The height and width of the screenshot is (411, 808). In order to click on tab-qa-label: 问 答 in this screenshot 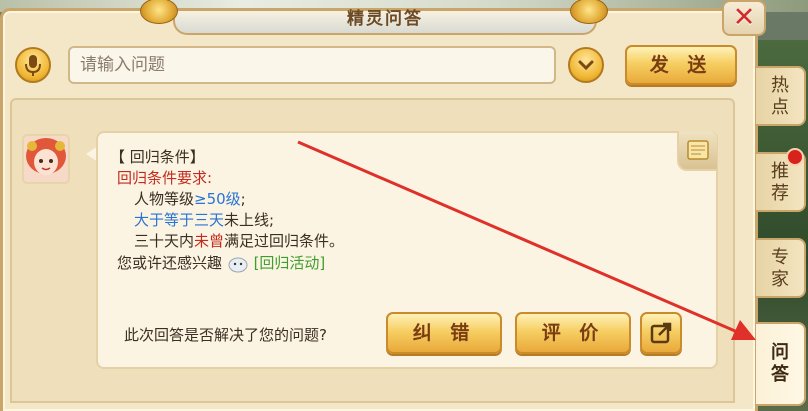, I will do `click(780, 363)`.